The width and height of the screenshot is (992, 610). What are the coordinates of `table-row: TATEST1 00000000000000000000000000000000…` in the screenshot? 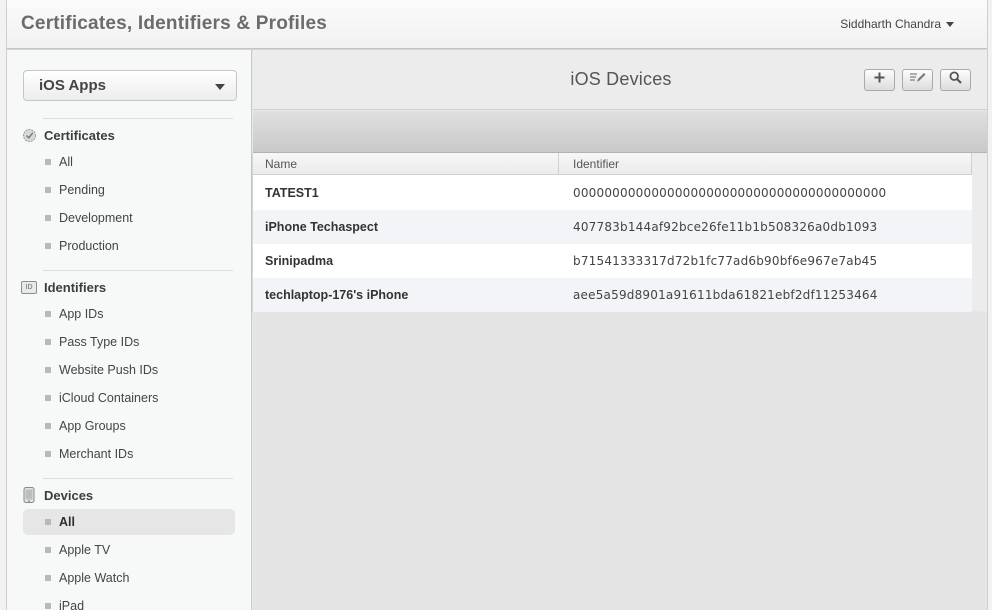 It's located at (612, 193).